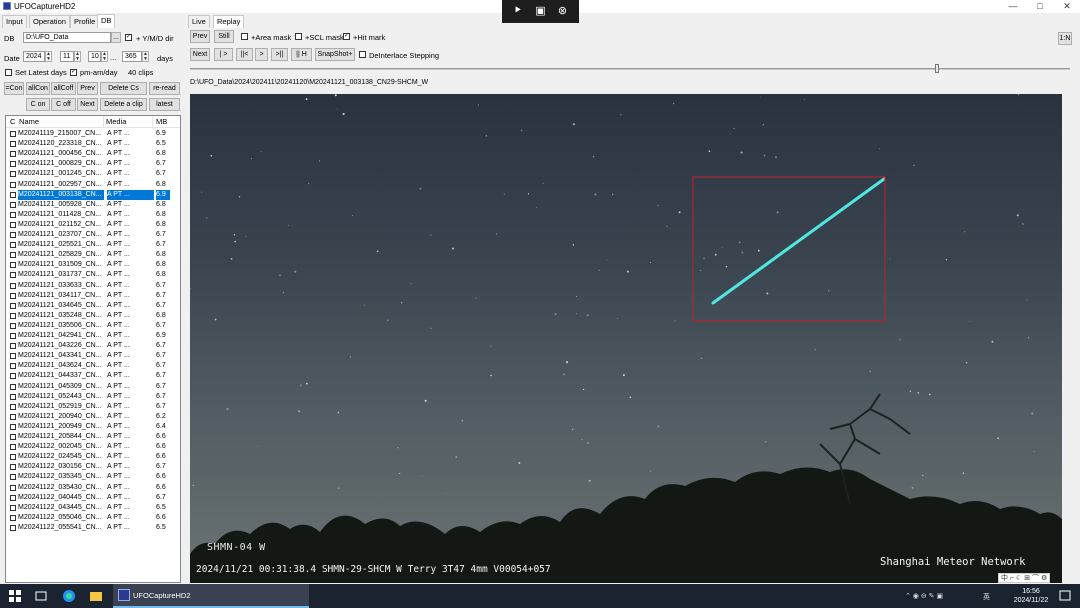 The image size is (1080, 608). Describe the element at coordinates (87, 88) in the screenshot. I see `prev-clip-button: Prev` at that location.